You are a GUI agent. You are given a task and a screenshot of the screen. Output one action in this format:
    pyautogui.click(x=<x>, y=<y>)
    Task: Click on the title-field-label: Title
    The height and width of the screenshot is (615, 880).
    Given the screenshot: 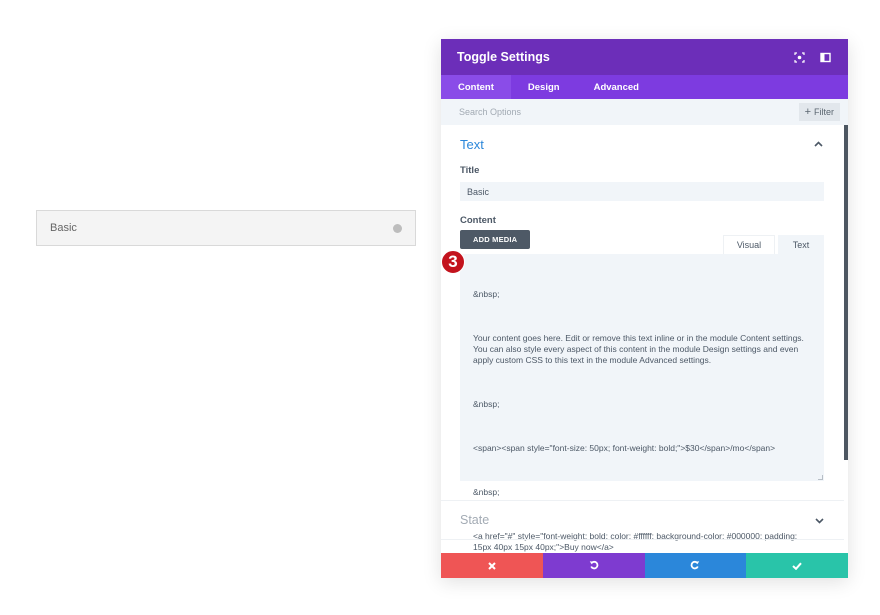 What is the action you would take?
    pyautogui.click(x=470, y=170)
    